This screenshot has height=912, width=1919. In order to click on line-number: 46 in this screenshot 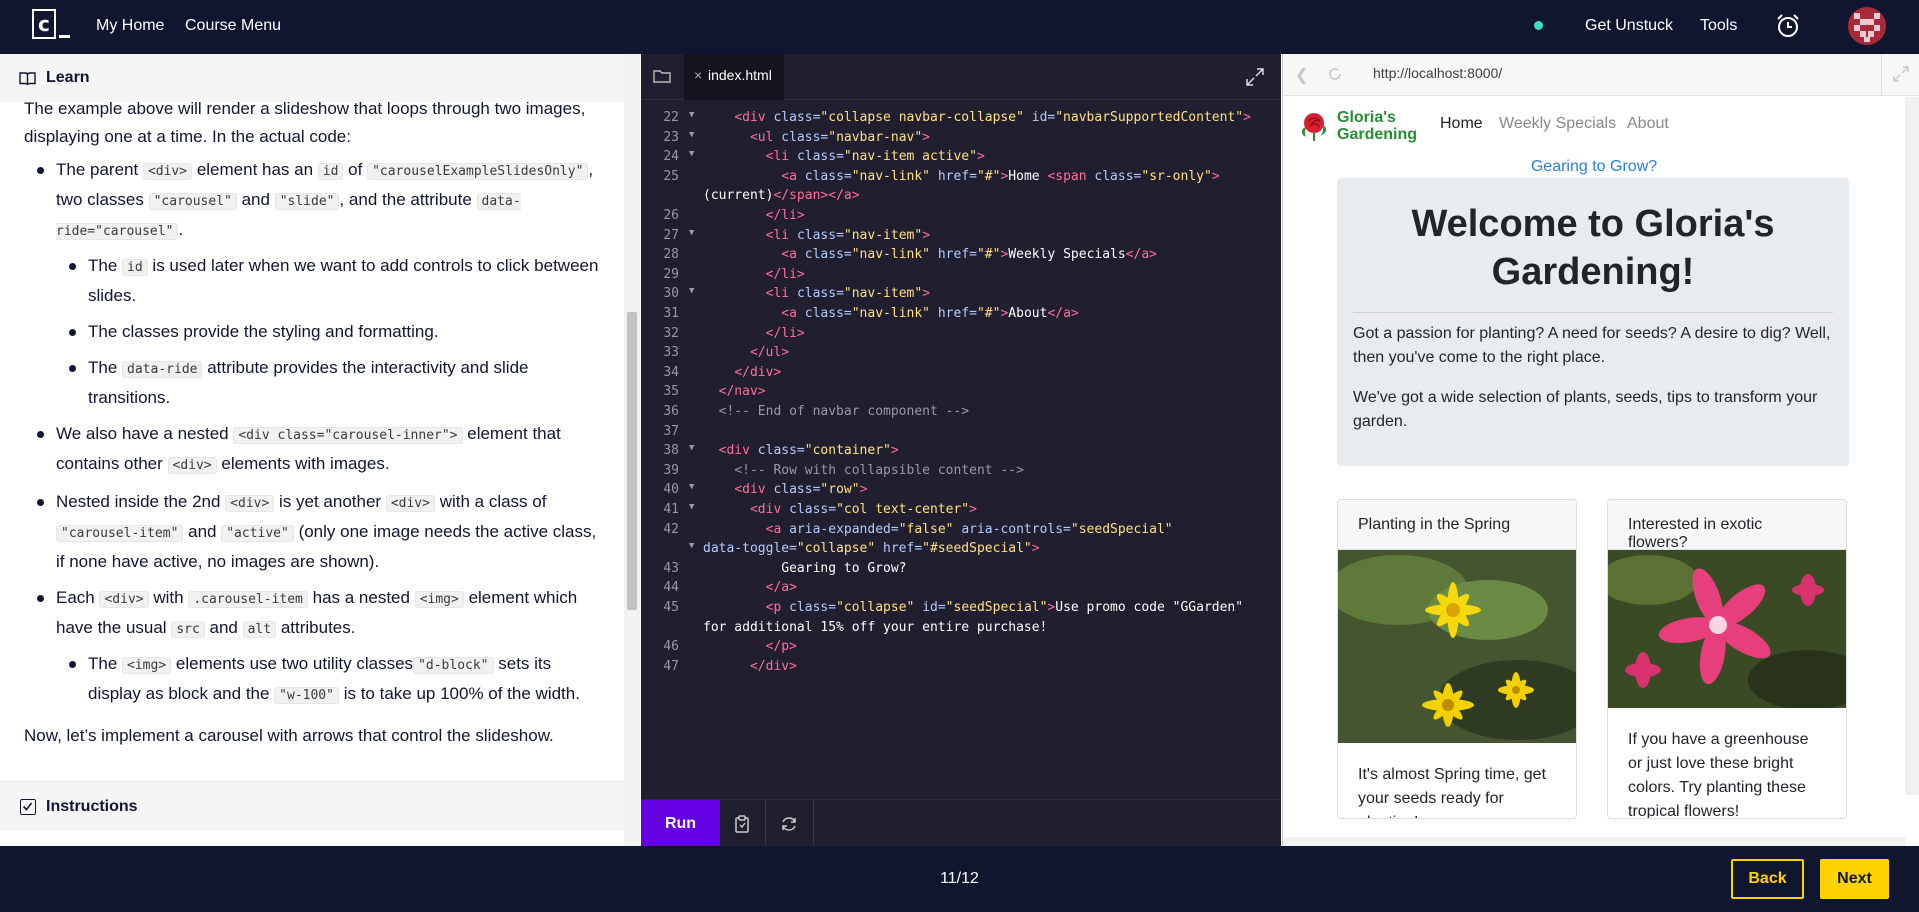, I will do `click(671, 647)`.